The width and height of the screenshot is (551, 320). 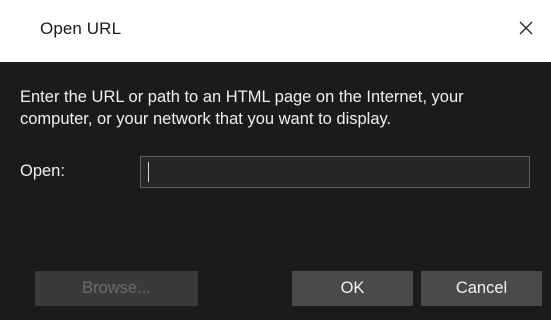 I want to click on close-icon, so click(x=526, y=28).